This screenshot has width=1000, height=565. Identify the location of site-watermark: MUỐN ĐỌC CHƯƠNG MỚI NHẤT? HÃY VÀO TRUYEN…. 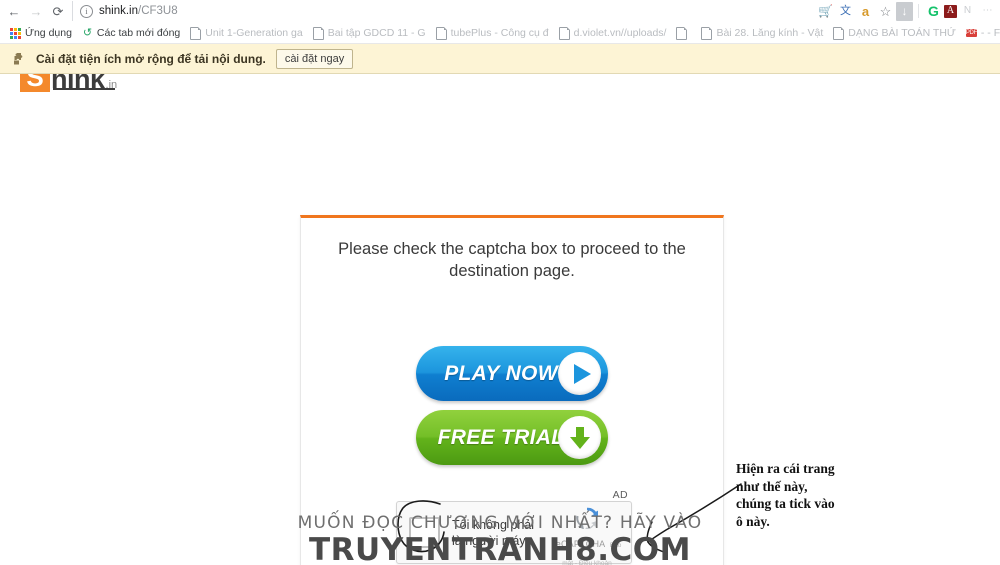
(500, 539).